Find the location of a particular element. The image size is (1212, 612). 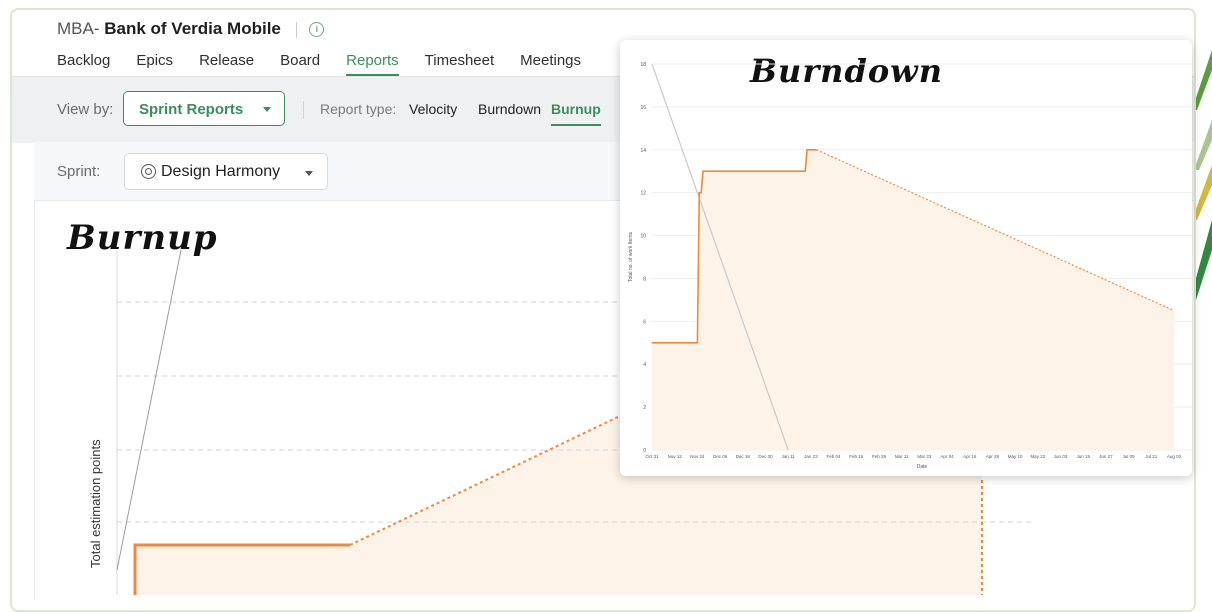

burndown-x-tick: Jul 21 is located at coordinates (1151, 456).